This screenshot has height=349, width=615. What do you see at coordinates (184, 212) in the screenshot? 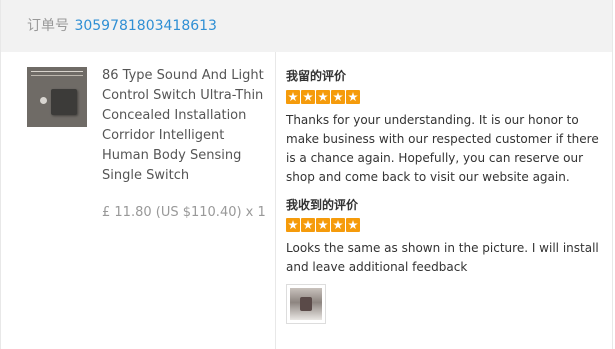
I see `product-price: £ 11.80 (US $110.40) x 1` at bounding box center [184, 212].